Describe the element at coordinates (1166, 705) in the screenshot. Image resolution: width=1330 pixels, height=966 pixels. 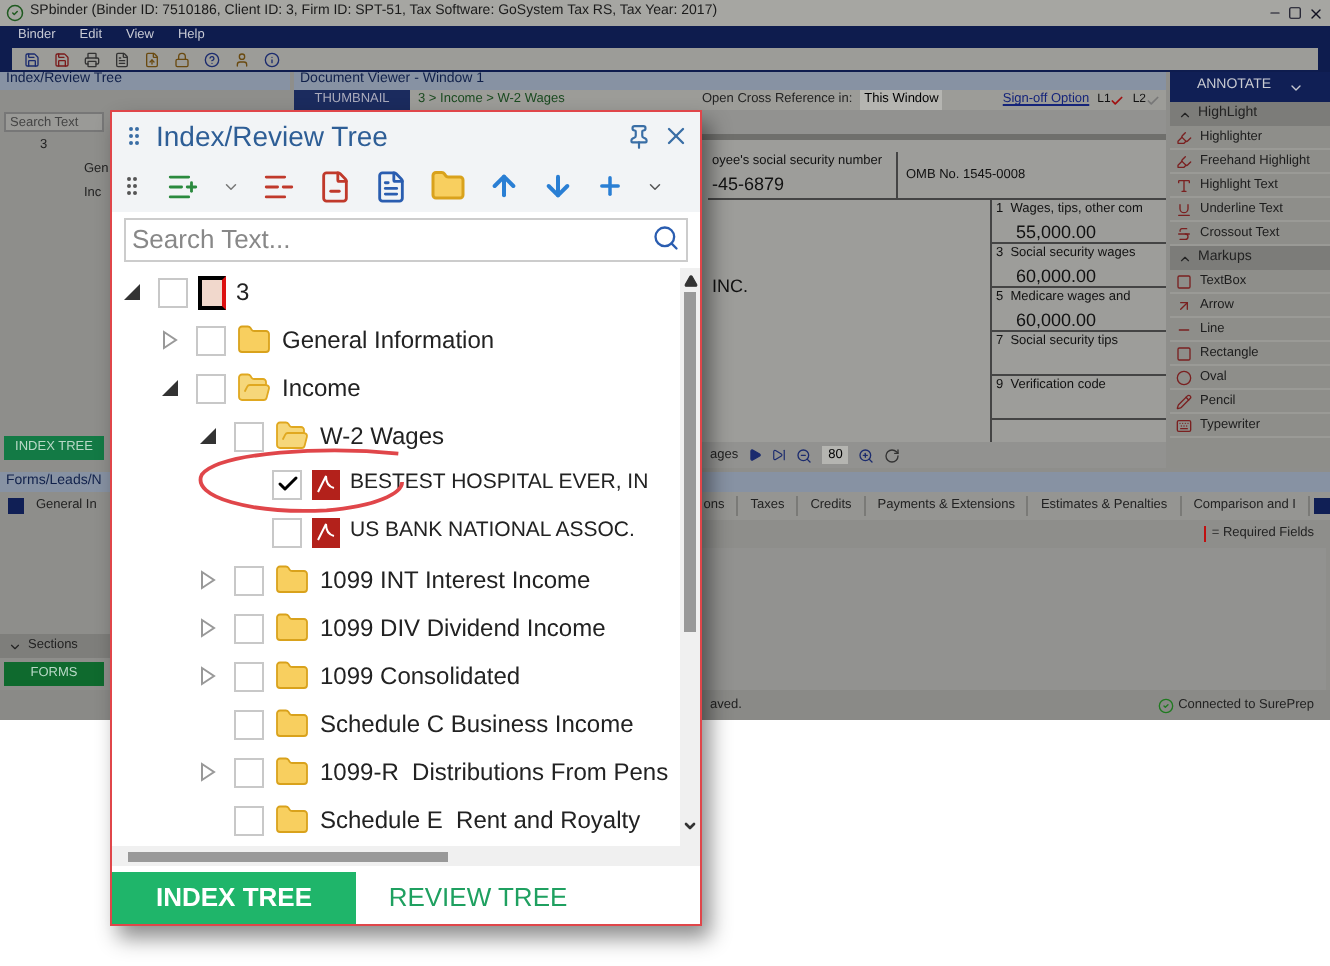
I see `connected-icon` at that location.